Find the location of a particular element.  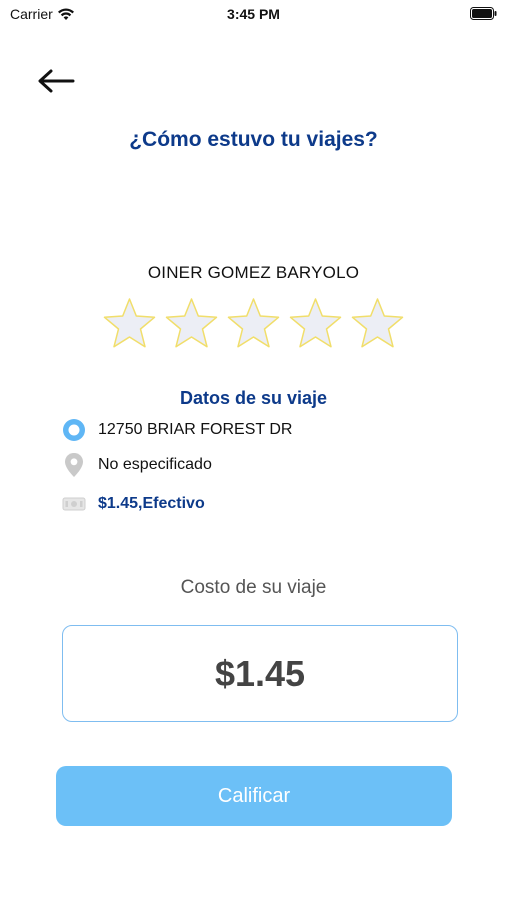

cost-value: $1.45 is located at coordinates (260, 673).